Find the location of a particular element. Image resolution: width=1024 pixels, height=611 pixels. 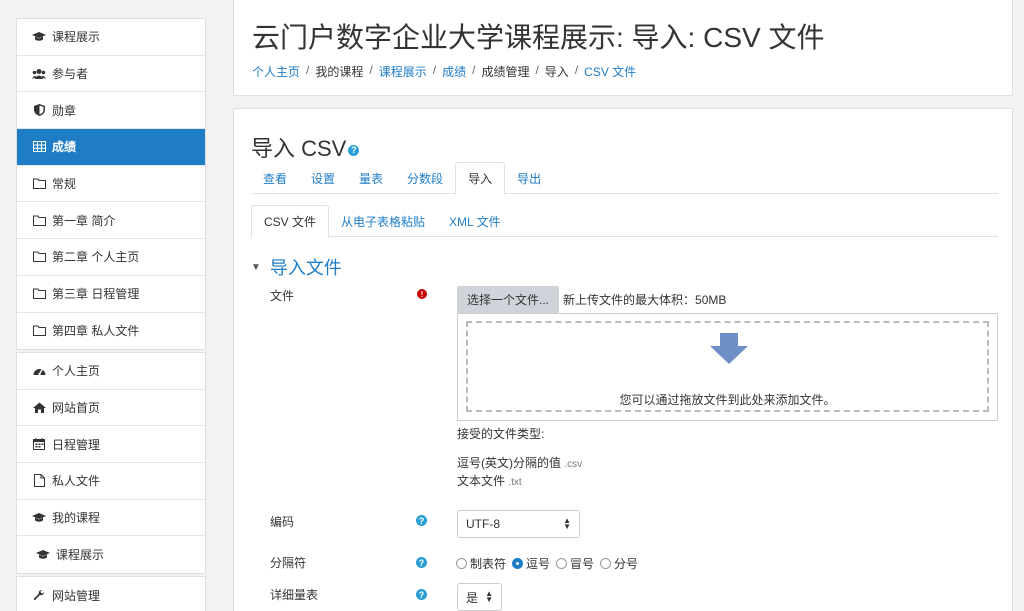

sidebar-item-my-courses: 我的课程 is located at coordinates (111, 518).